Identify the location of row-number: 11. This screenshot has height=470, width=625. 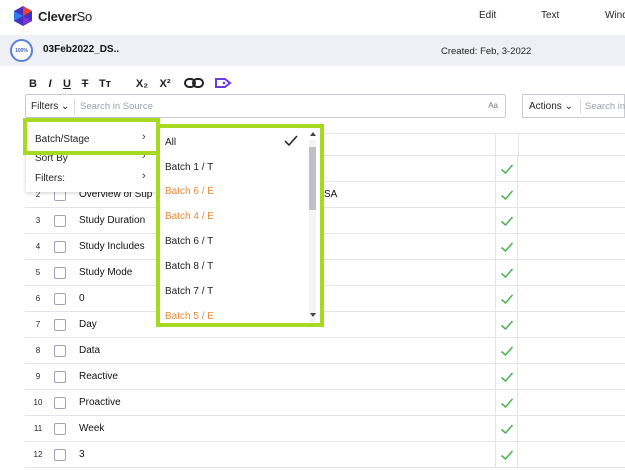
(38, 428).